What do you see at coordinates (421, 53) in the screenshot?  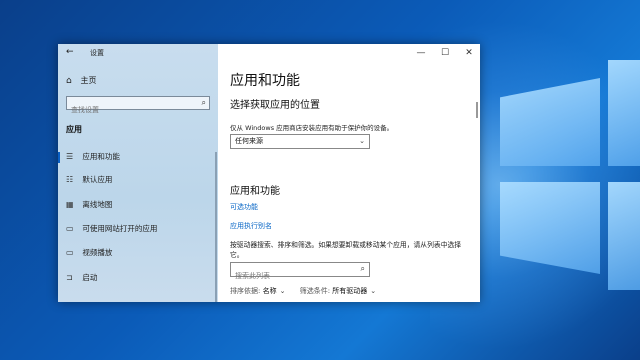 I see `minimize-button: —` at bounding box center [421, 53].